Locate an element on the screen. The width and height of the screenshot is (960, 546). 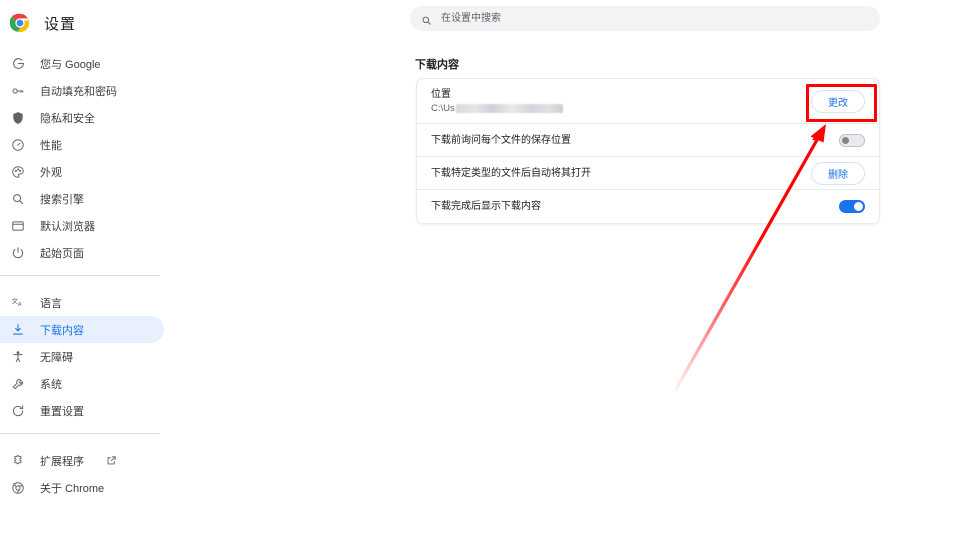
sidebar-item-autofill-passwords: 自动填充和密码 is located at coordinates (82, 90).